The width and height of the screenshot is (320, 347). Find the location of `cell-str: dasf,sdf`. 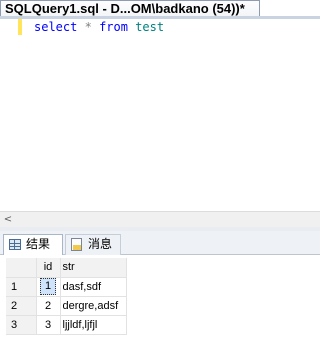

cell-str: dasf,sdf is located at coordinates (93, 287).